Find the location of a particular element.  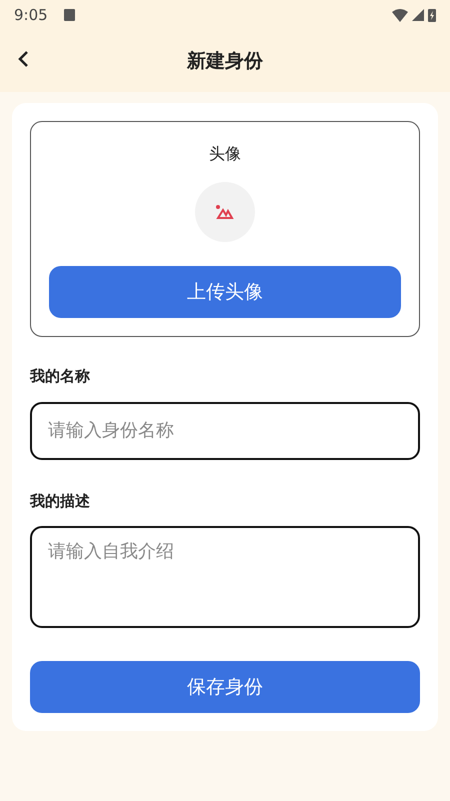

field-label: 我的名称 is located at coordinates (60, 376).